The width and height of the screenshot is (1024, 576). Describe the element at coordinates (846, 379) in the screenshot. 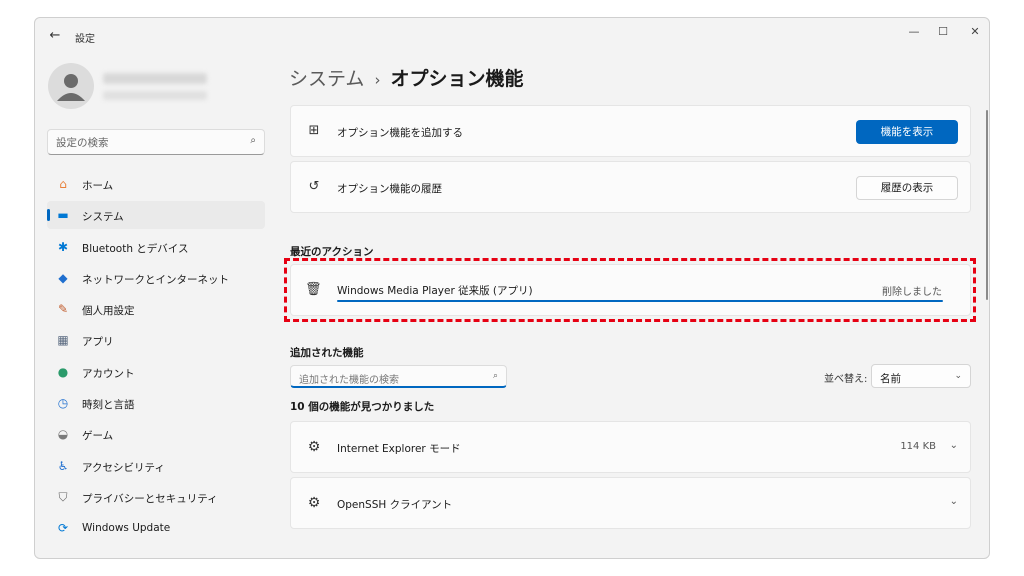

I see `sort-label: 並べ替え:` at that location.